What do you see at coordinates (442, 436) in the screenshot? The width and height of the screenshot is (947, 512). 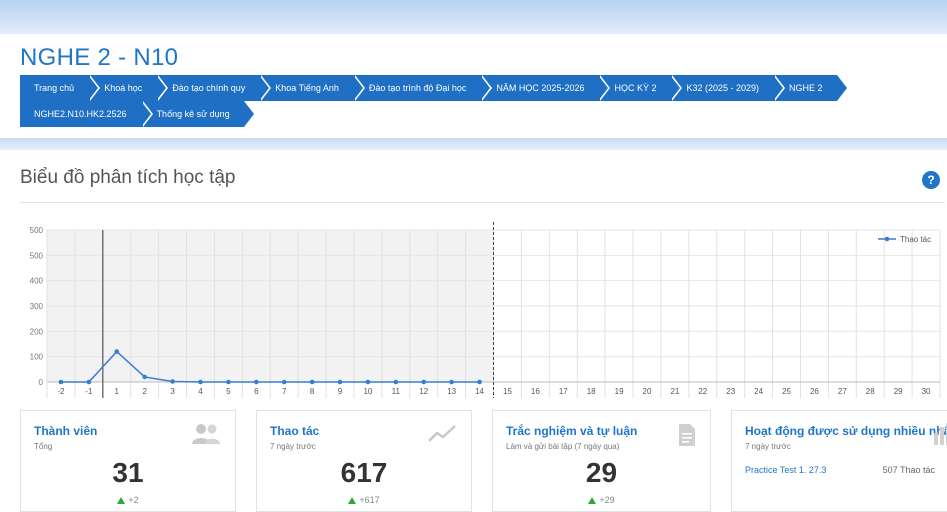 I see `trend-line-icon` at bounding box center [442, 436].